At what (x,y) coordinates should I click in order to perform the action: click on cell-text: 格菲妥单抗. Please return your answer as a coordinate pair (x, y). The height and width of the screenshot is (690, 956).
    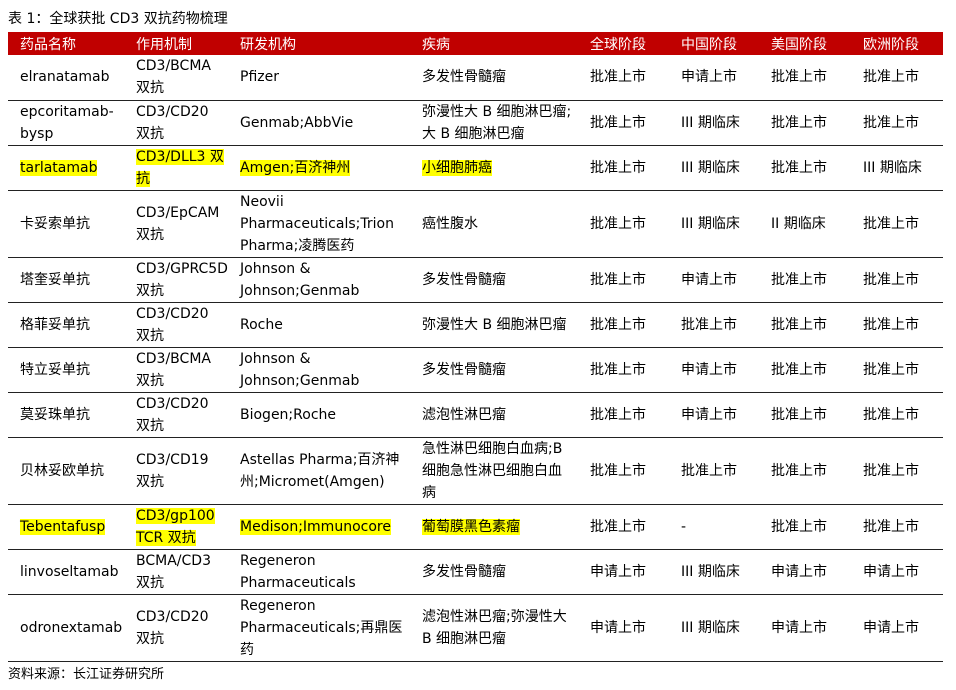
    Looking at the image, I should click on (55, 324).